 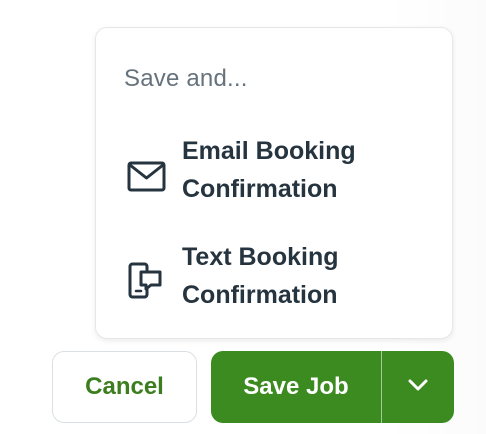 I want to click on save-options-dropdown-toggle, so click(x=418, y=387).